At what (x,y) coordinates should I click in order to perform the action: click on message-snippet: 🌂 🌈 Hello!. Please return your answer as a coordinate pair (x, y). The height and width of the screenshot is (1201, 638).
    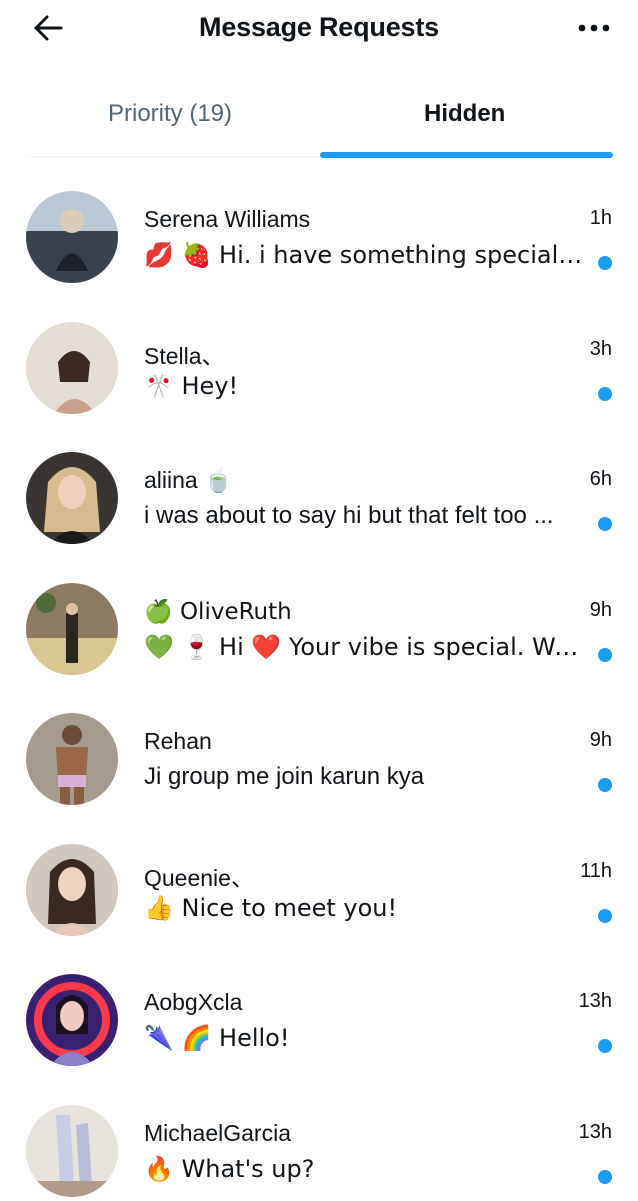
    Looking at the image, I should click on (364, 1038).